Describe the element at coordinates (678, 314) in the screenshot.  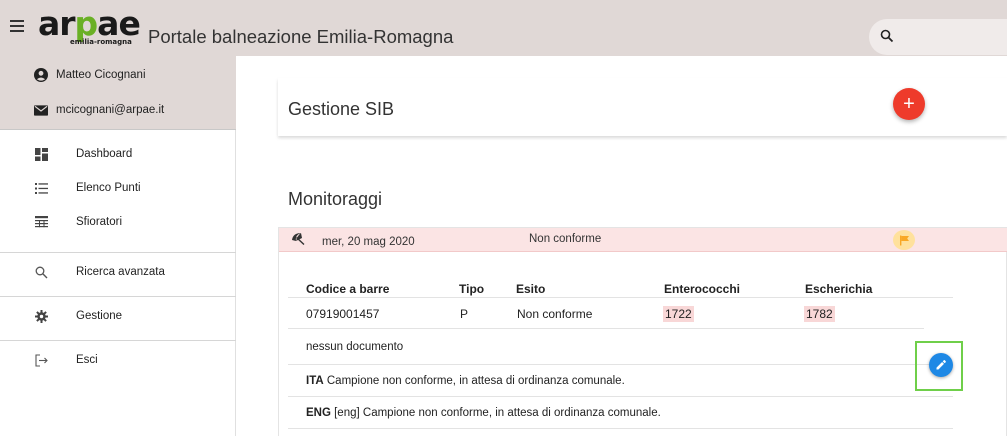
I see `cell-enterococchi: 1722` at that location.